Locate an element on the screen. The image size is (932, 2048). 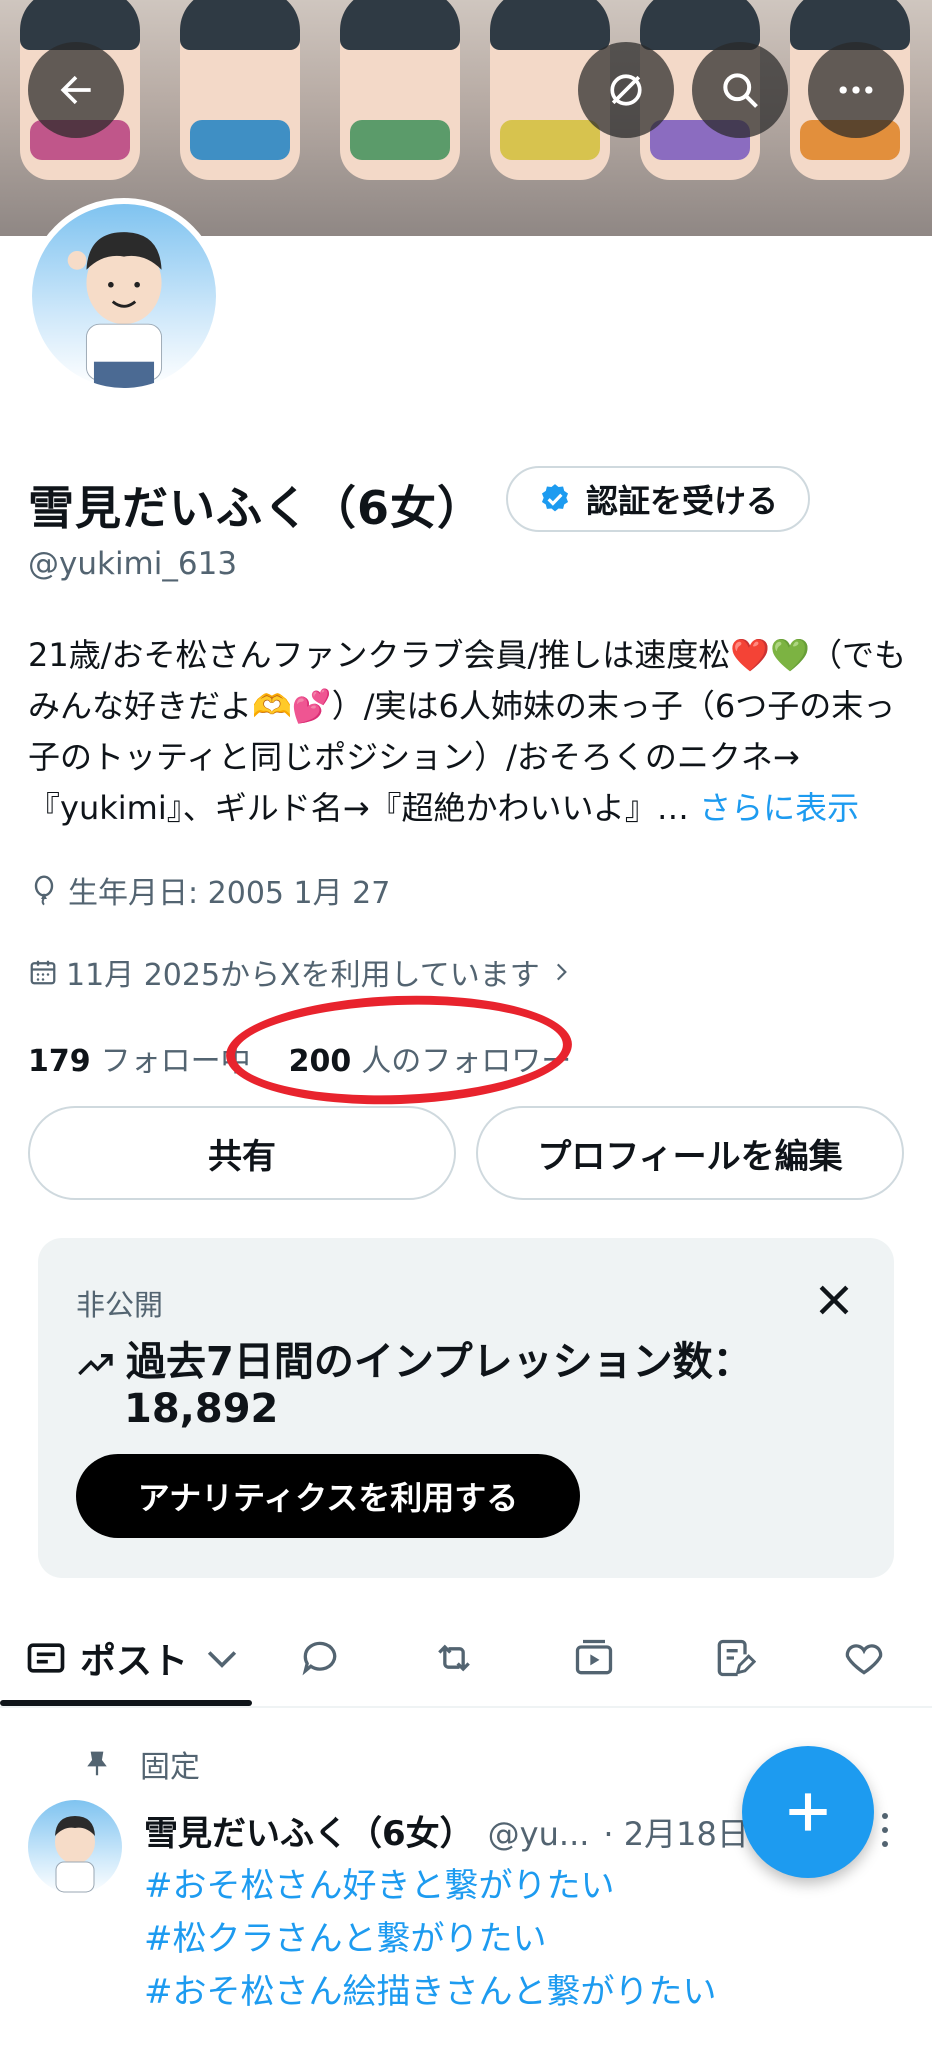
tab-articles is located at coordinates (734, 1658).